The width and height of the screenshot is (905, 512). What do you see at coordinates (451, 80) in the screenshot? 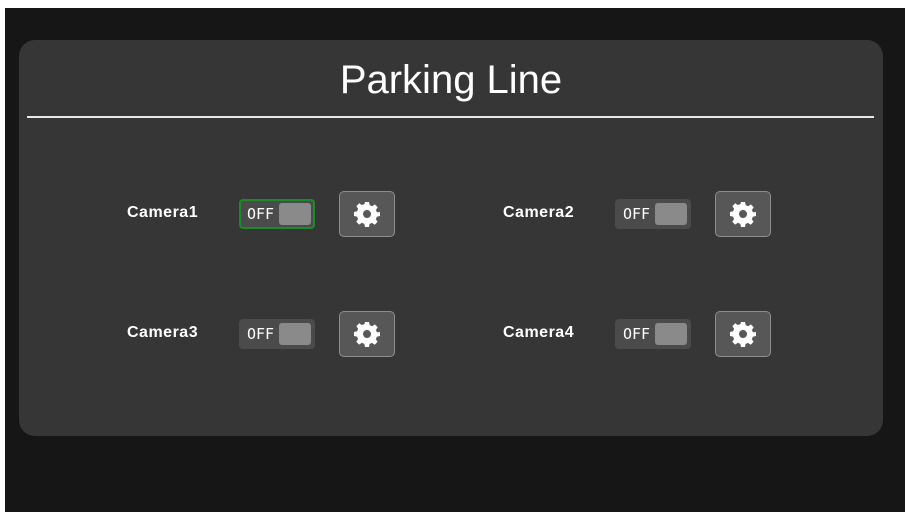
I see `page-title: Parking Line` at bounding box center [451, 80].